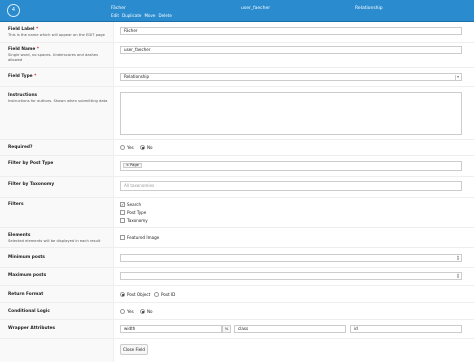 The width and height of the screenshot is (474, 362). I want to click on field-header-type: Relationship, so click(369, 8).